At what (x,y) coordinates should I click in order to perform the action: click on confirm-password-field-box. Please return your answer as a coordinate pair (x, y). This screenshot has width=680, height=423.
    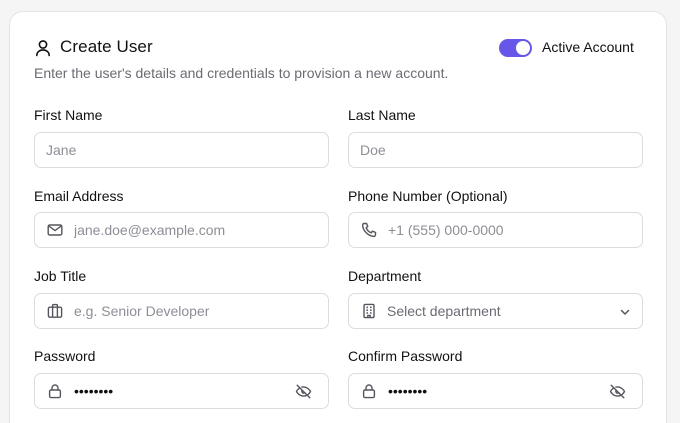
    Looking at the image, I should click on (495, 391).